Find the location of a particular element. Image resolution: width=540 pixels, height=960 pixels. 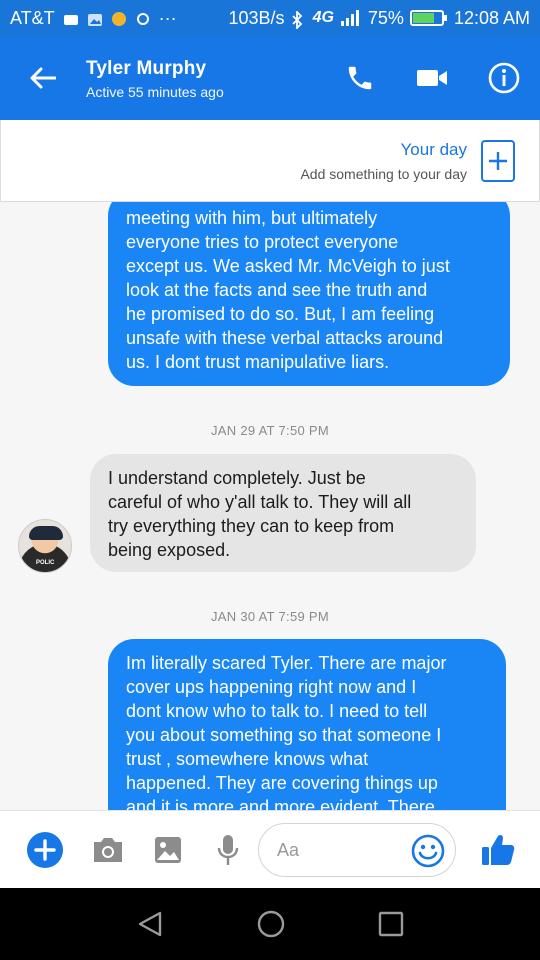

message-line: trust , somewhere knows what is located at coordinates (247, 759).